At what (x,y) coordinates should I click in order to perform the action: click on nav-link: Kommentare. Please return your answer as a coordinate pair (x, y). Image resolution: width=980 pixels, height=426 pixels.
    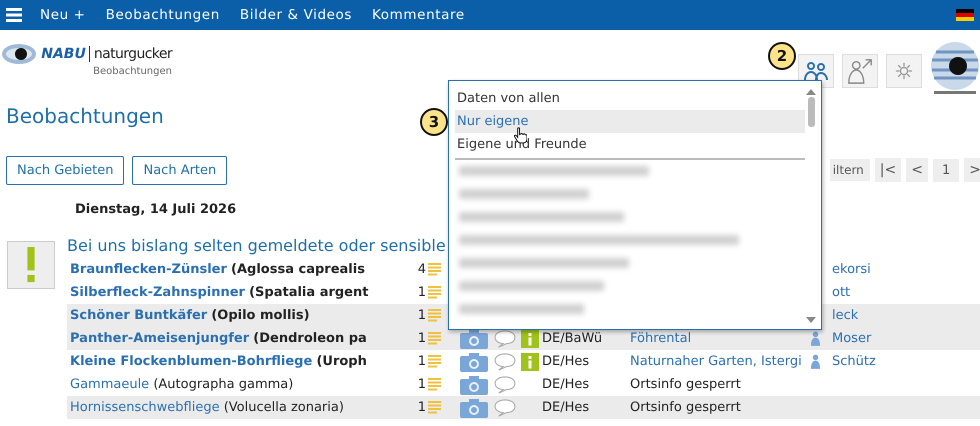
    Looking at the image, I should click on (418, 15).